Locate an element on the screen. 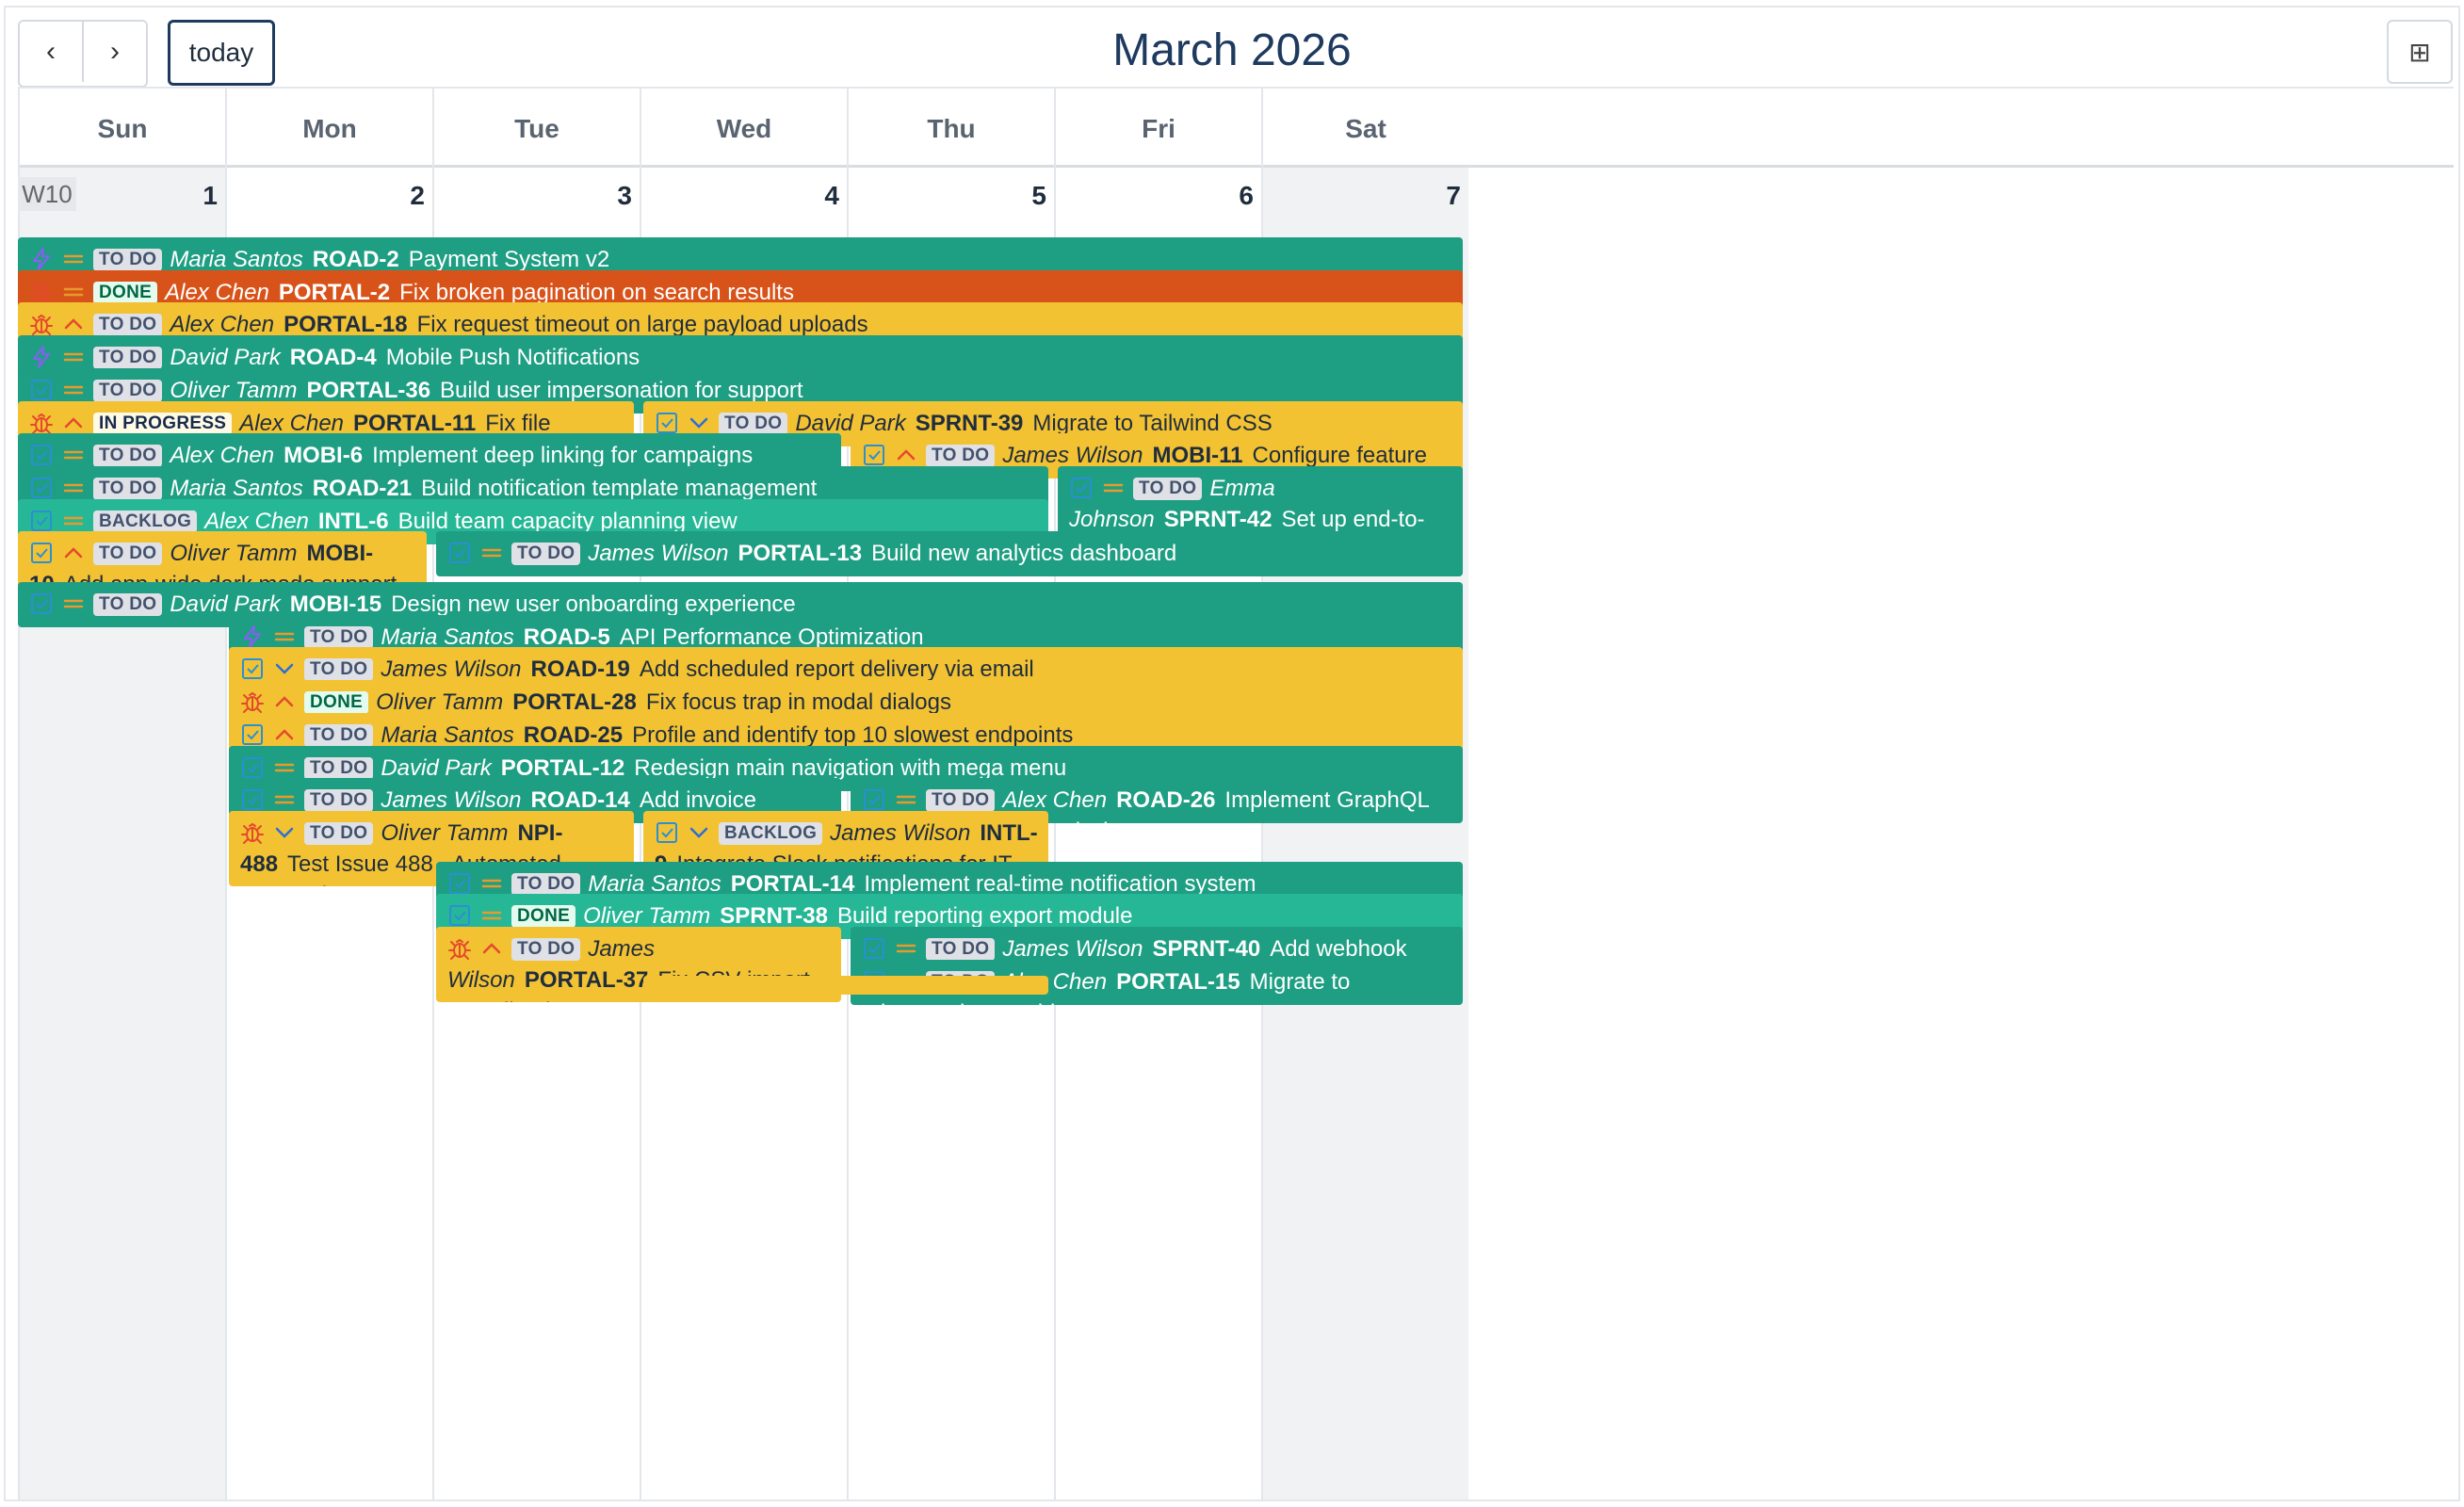  day-number: 5 is located at coordinates (946, 196).